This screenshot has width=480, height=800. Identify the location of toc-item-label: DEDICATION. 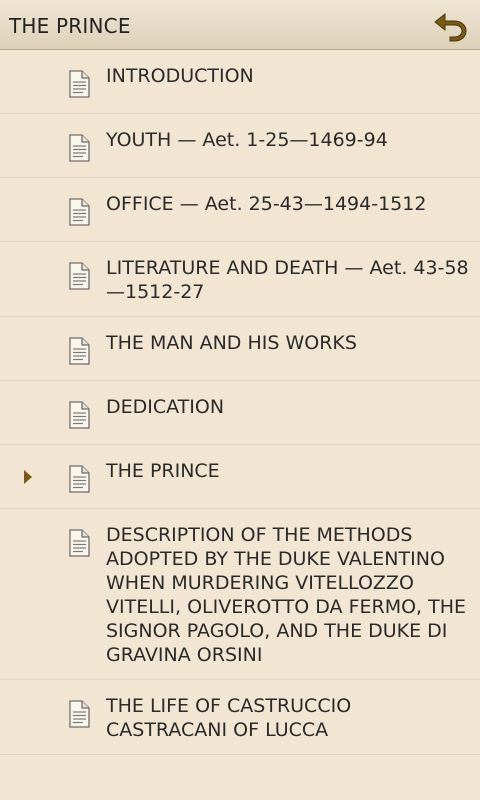
(165, 407).